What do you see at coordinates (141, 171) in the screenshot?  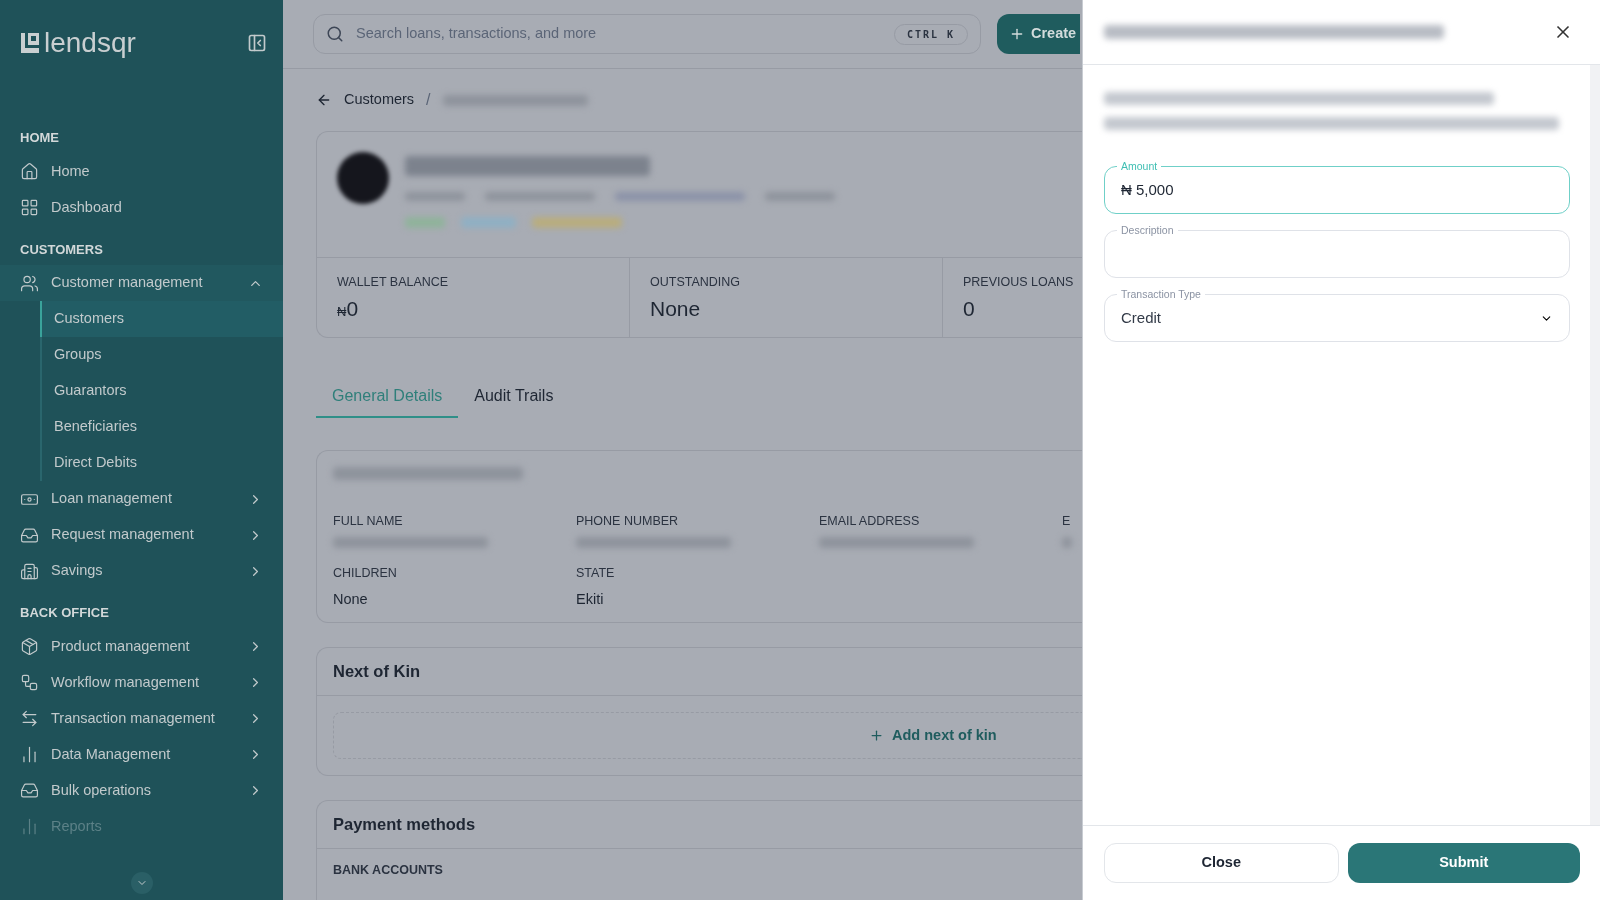 I see `sidebar-item: Home` at bounding box center [141, 171].